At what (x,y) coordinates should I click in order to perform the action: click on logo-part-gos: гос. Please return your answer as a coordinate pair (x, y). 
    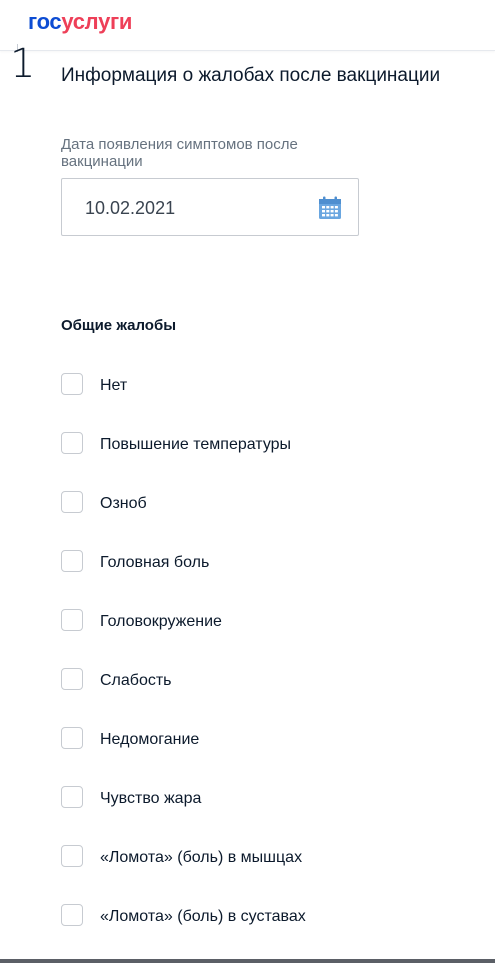
    Looking at the image, I should click on (45, 21).